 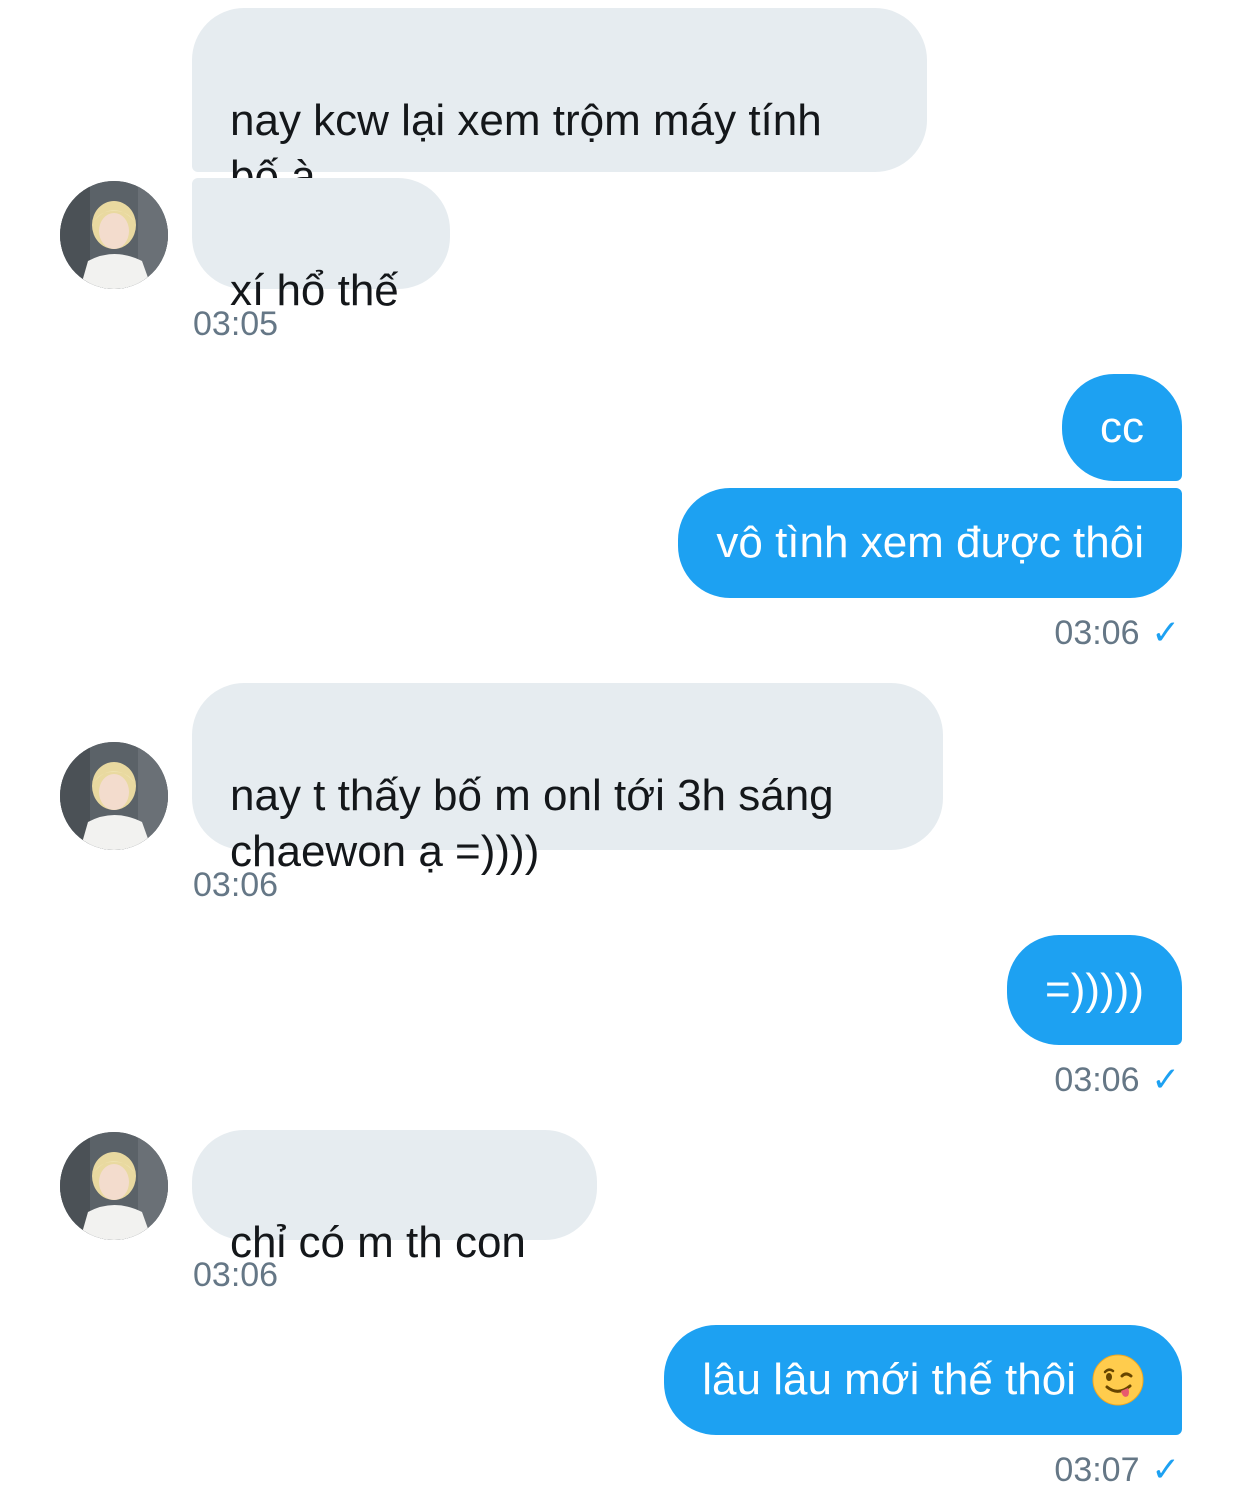 I want to click on outgoing-message-bubble: vô tình xem được thôi, so click(x=930, y=543).